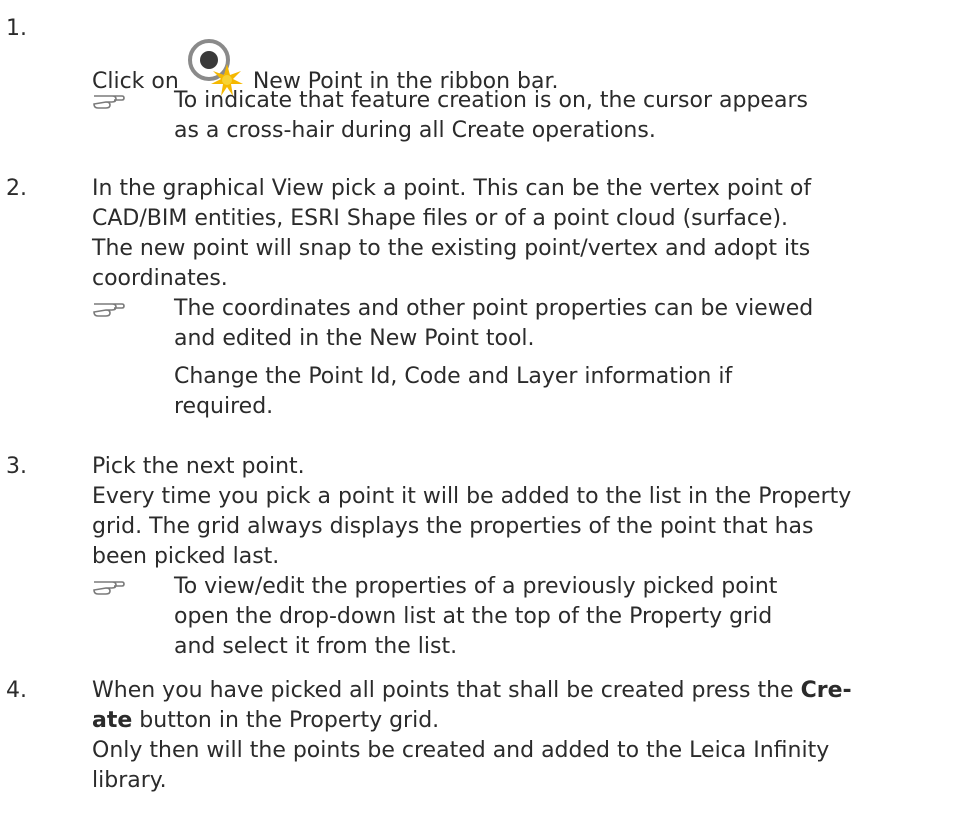 This screenshot has height=825, width=973. Describe the element at coordinates (354, 338) in the screenshot. I see `note-line: and edited in the New Point tool.` at that location.